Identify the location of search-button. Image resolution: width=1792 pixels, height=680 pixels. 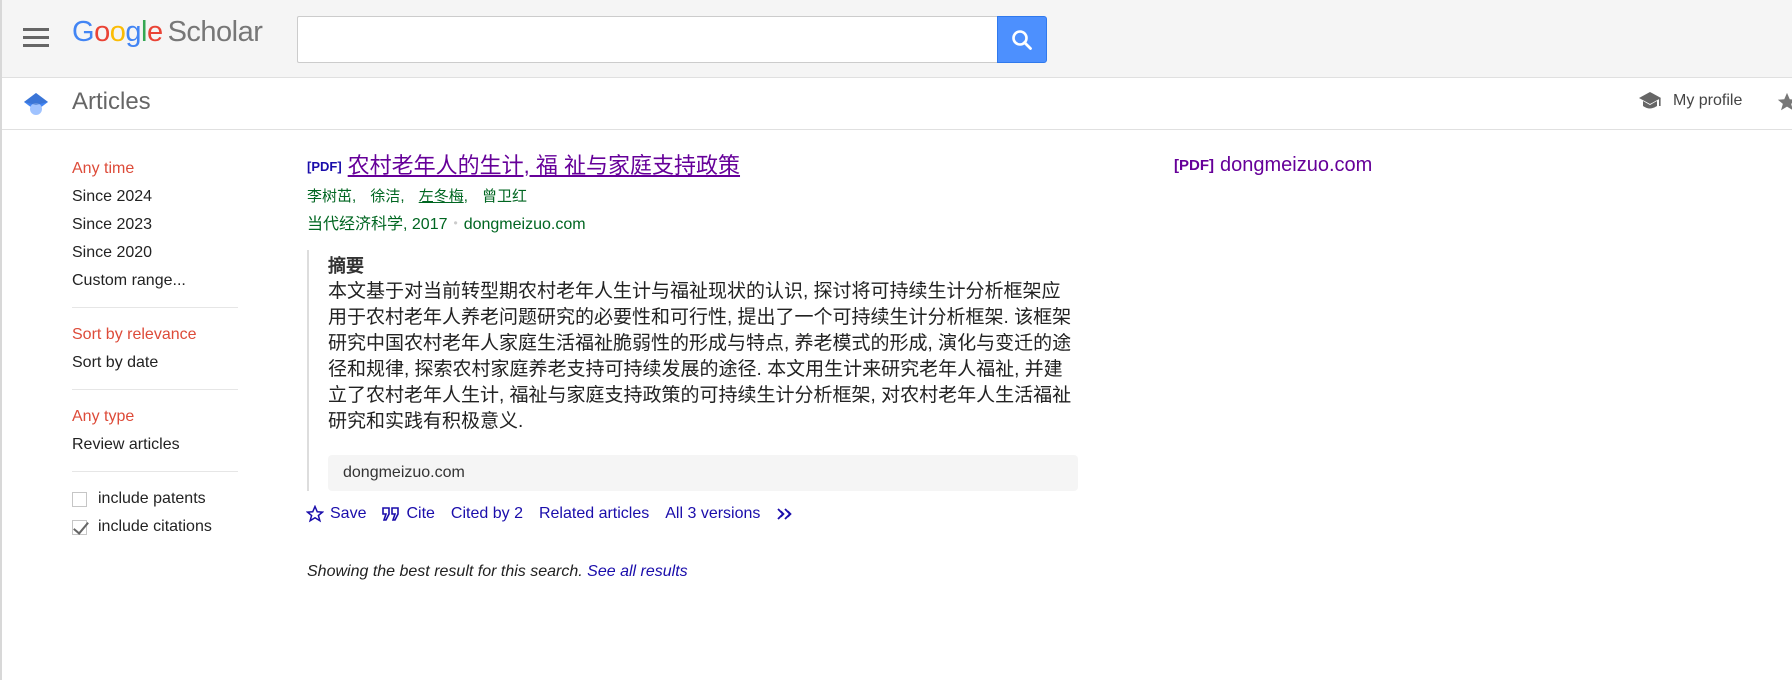
(1022, 39).